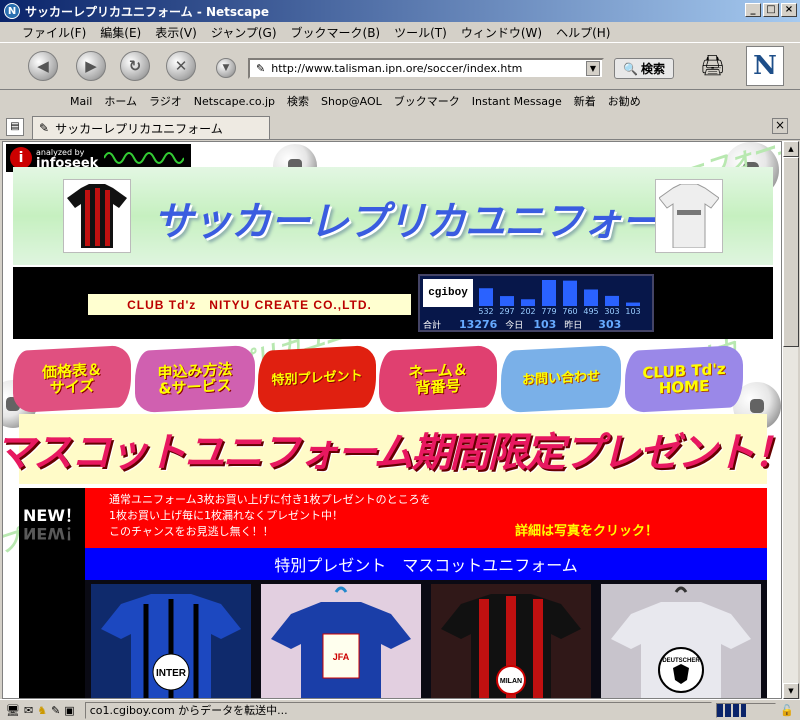 The height and width of the screenshot is (720, 800). What do you see at coordinates (765, 66) in the screenshot?
I see `netscape-logo: N` at bounding box center [765, 66].